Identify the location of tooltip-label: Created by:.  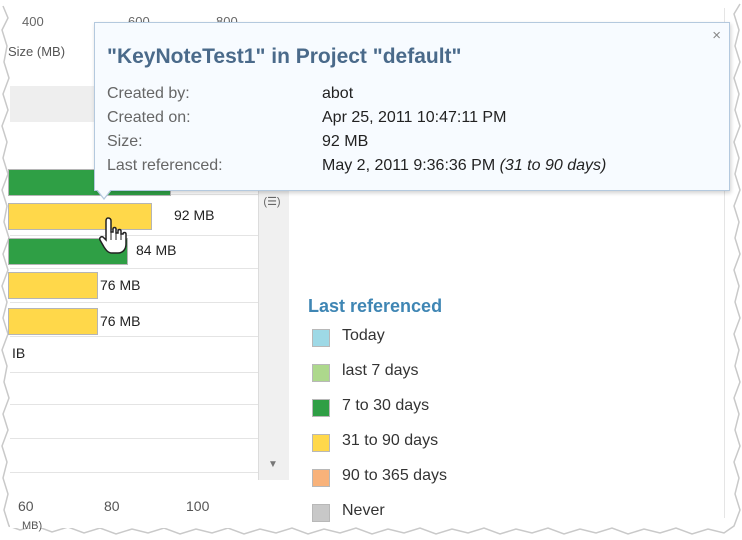
(148, 93).